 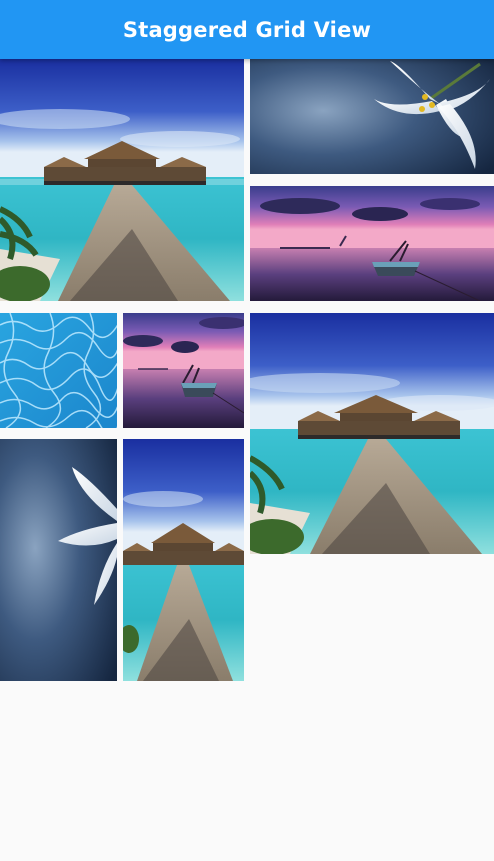 I want to click on pool-water-texture-image, so click(x=58, y=370).